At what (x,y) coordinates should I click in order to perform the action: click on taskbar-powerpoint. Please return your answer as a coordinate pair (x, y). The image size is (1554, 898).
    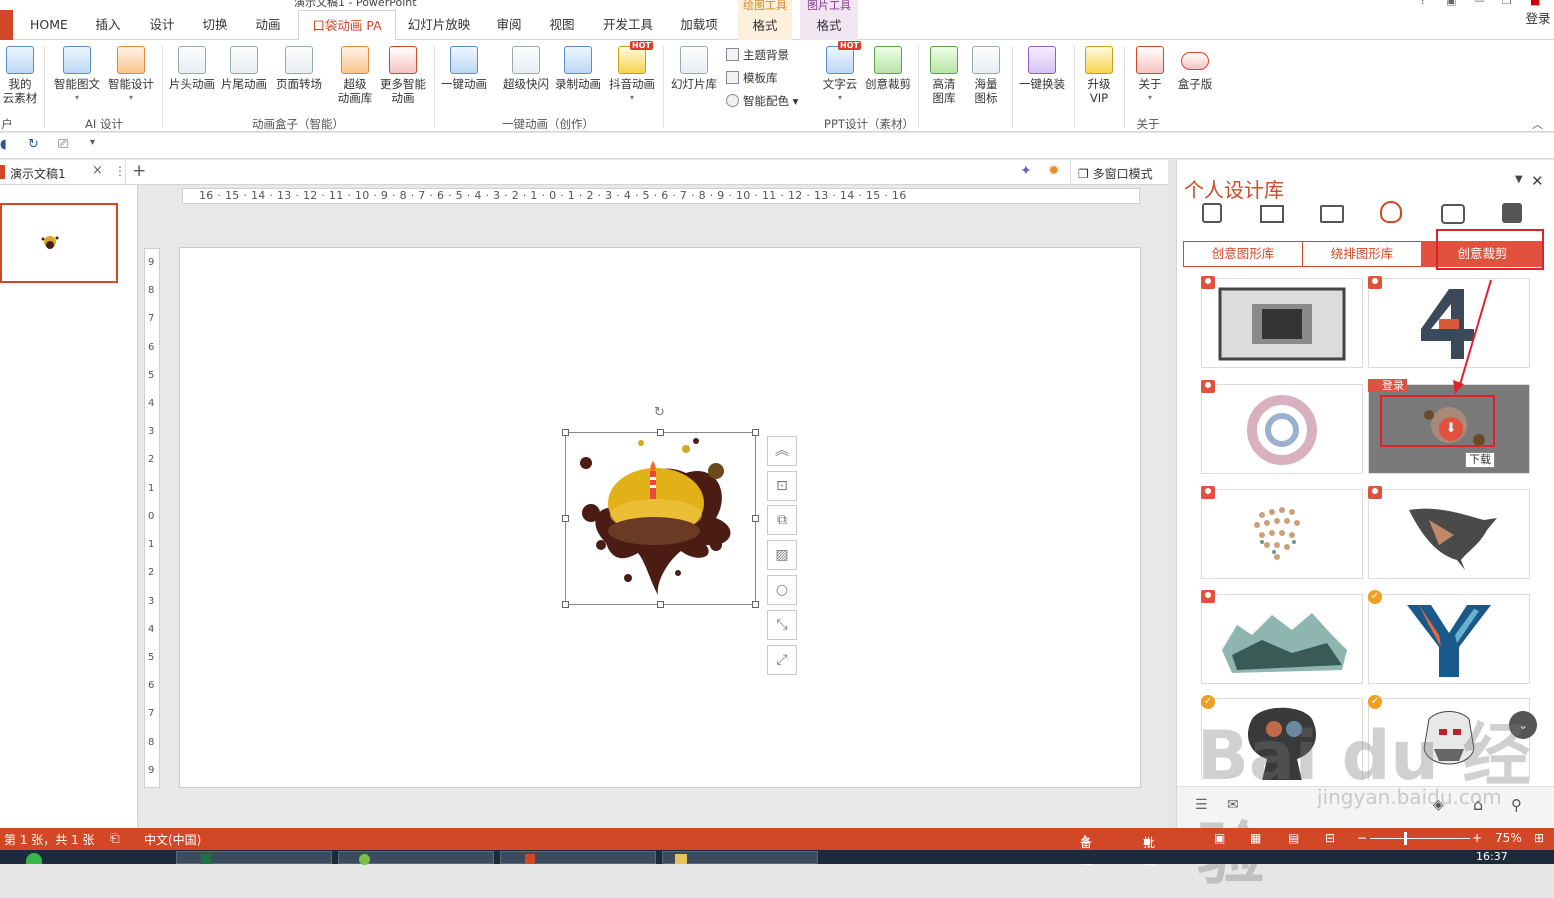
    Looking at the image, I should click on (578, 857).